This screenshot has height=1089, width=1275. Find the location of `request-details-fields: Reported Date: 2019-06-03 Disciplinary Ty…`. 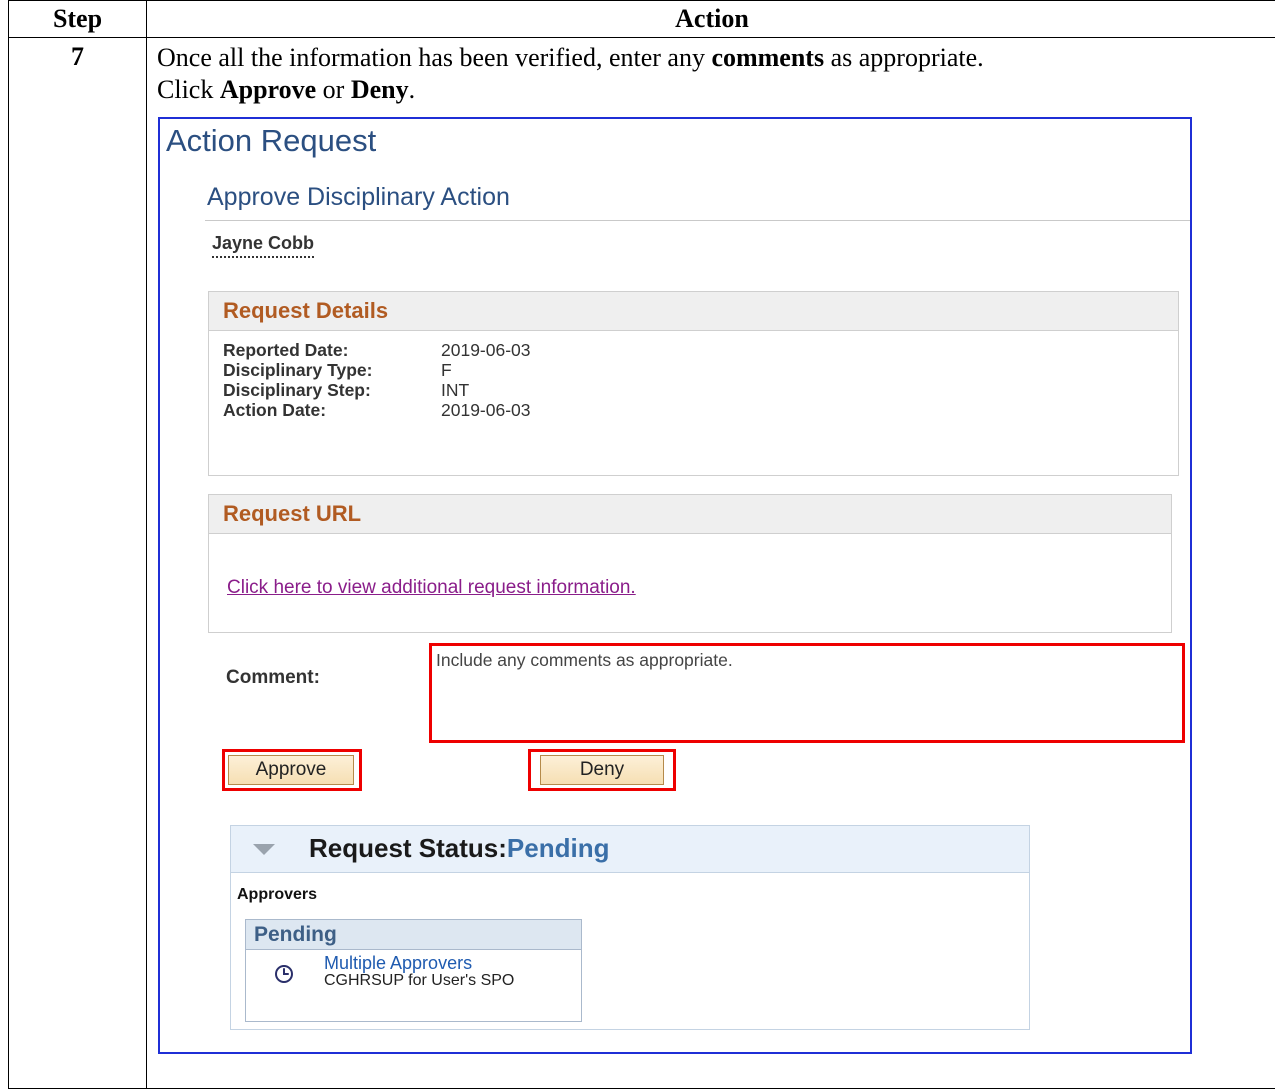

request-details-fields: Reported Date: 2019-06-03 Disciplinary Ty… is located at coordinates (377, 380).